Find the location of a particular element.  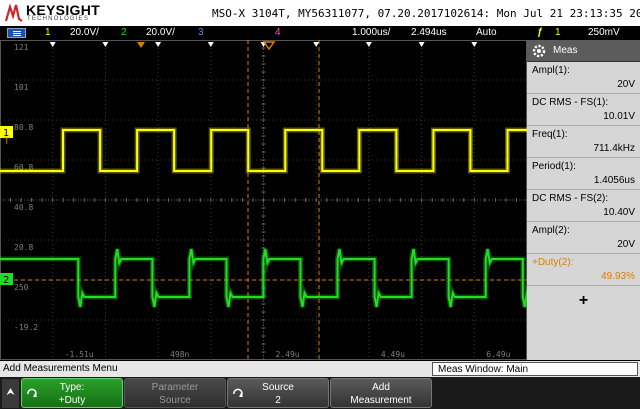

add-measurement-softkey: Add Measurement is located at coordinates (381, 393).